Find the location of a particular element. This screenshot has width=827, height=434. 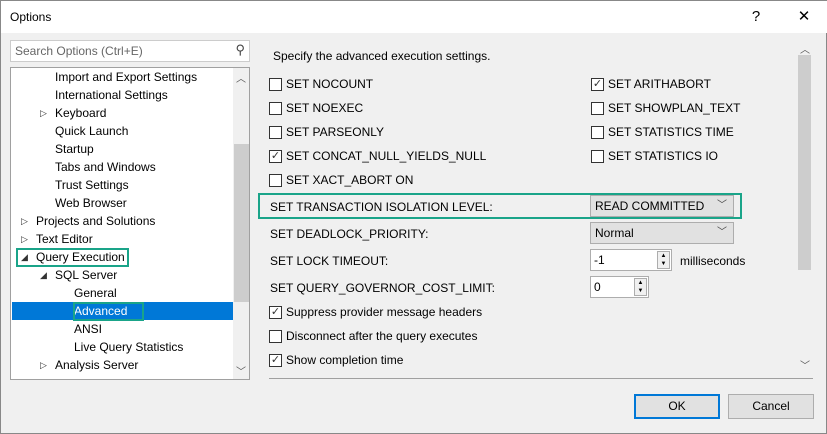

isolation-level-dropdown: READ COMMITTED ﹀ is located at coordinates (662, 206).